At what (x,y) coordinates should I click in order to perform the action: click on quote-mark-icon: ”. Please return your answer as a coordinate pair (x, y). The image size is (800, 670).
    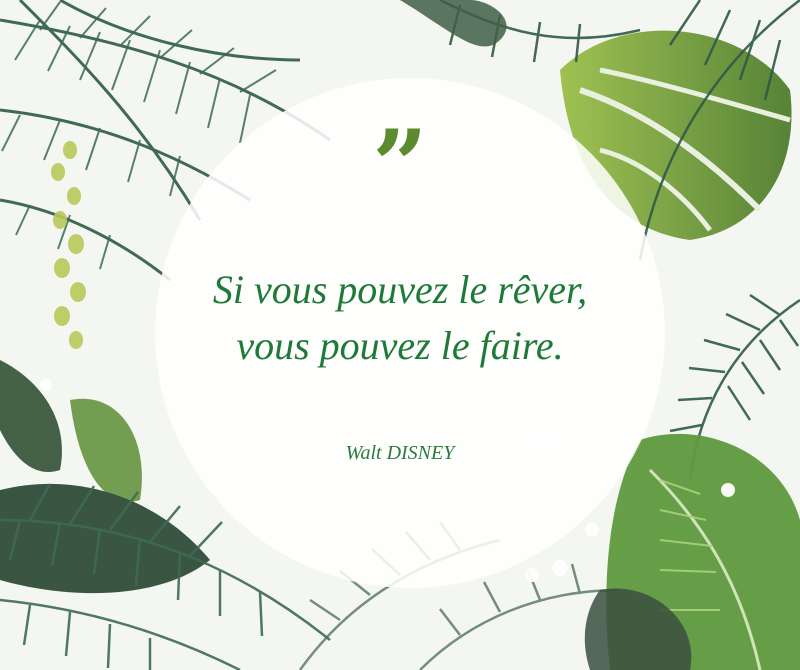
    Looking at the image, I should click on (400, 165).